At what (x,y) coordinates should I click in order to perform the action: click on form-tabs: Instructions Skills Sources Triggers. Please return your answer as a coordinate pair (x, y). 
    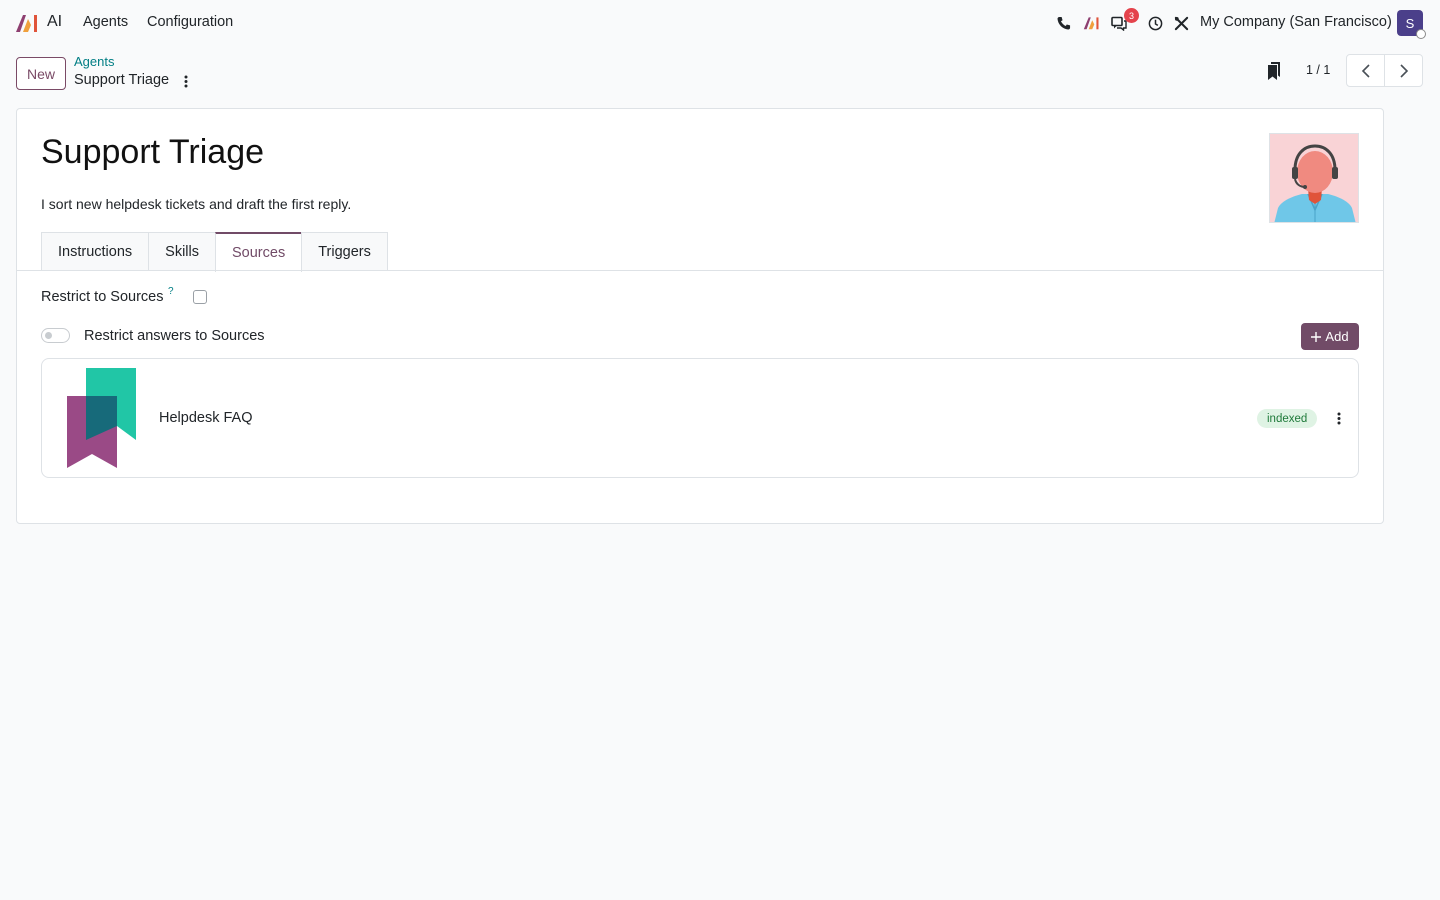
    Looking at the image, I should click on (214, 252).